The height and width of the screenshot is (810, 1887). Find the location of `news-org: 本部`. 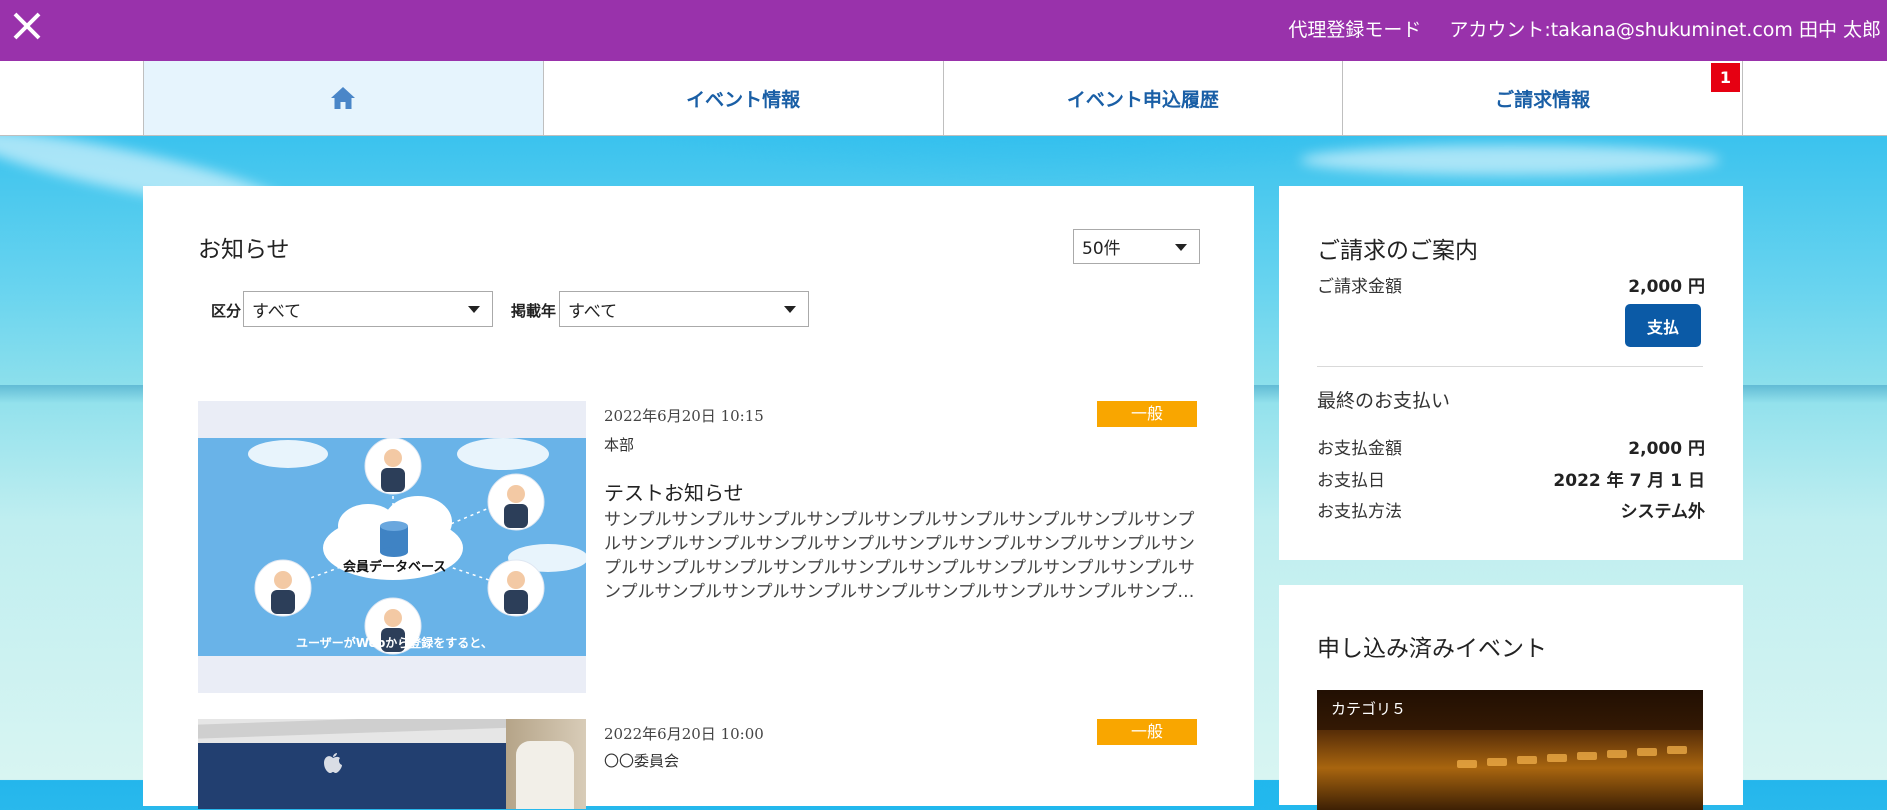

news-org: 本部 is located at coordinates (619, 445).